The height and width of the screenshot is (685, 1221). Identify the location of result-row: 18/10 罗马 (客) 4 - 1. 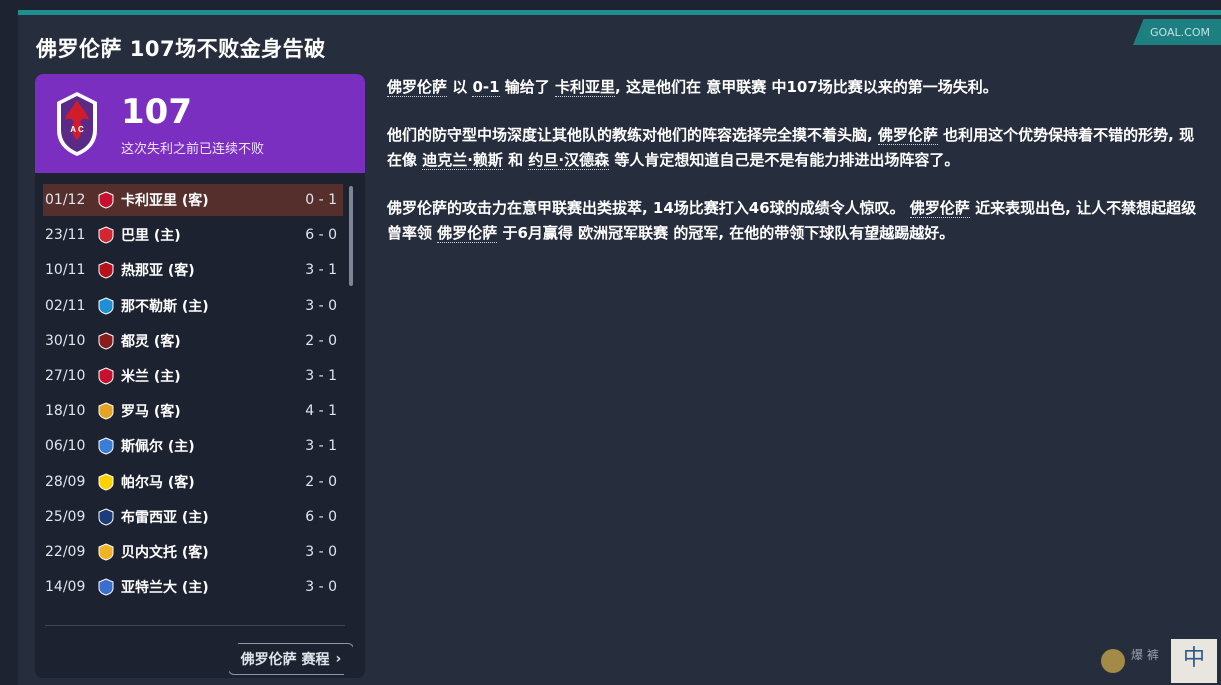
(193, 411).